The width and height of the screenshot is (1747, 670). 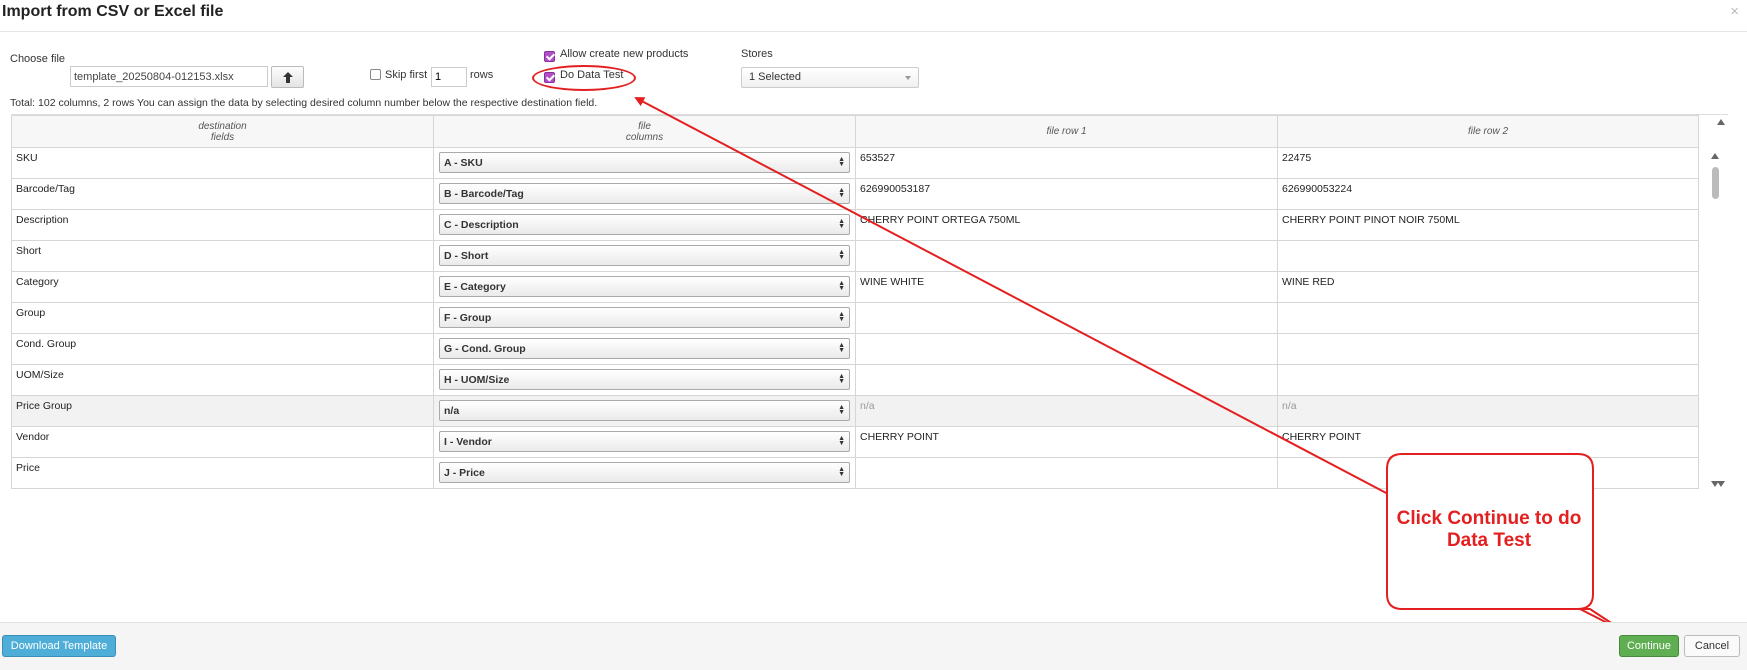 What do you see at coordinates (644, 441) in the screenshot?
I see `column-select: I - Vendor ▲ ▼` at bounding box center [644, 441].